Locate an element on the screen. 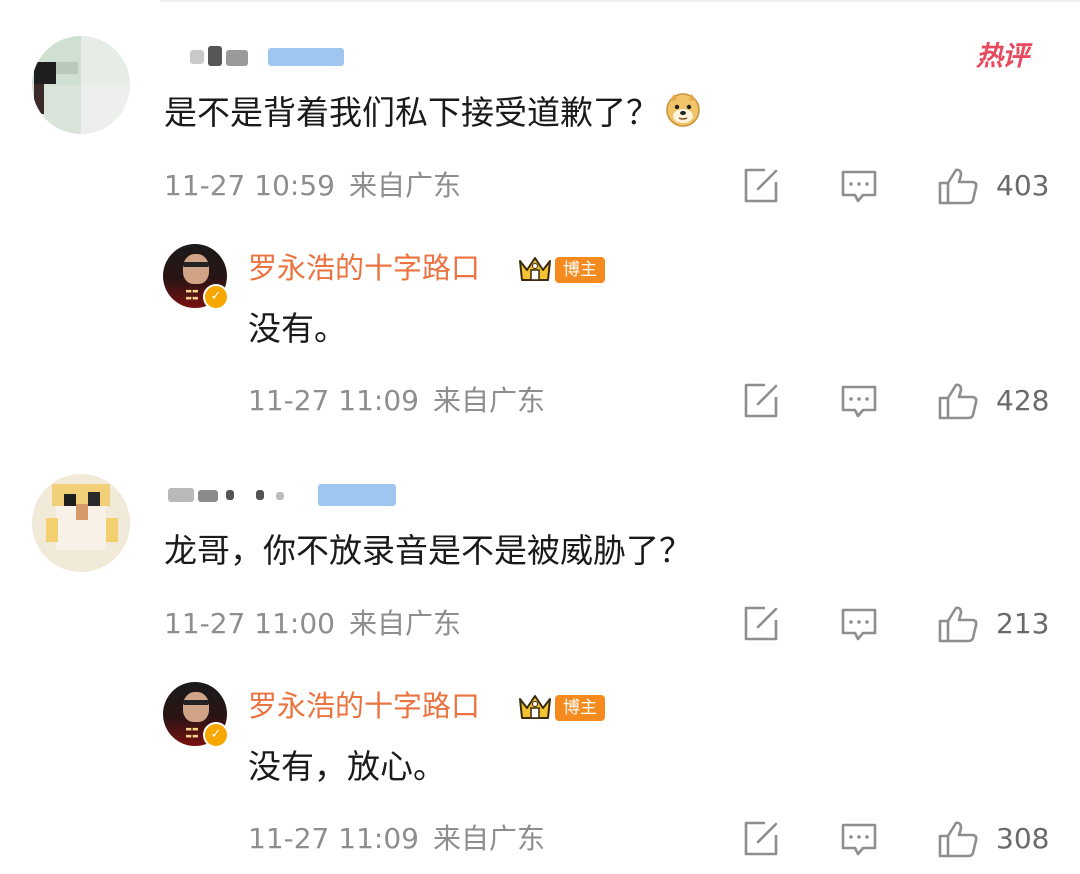  comment-meta: 11-27 10:59 来自广东 is located at coordinates (312, 186).